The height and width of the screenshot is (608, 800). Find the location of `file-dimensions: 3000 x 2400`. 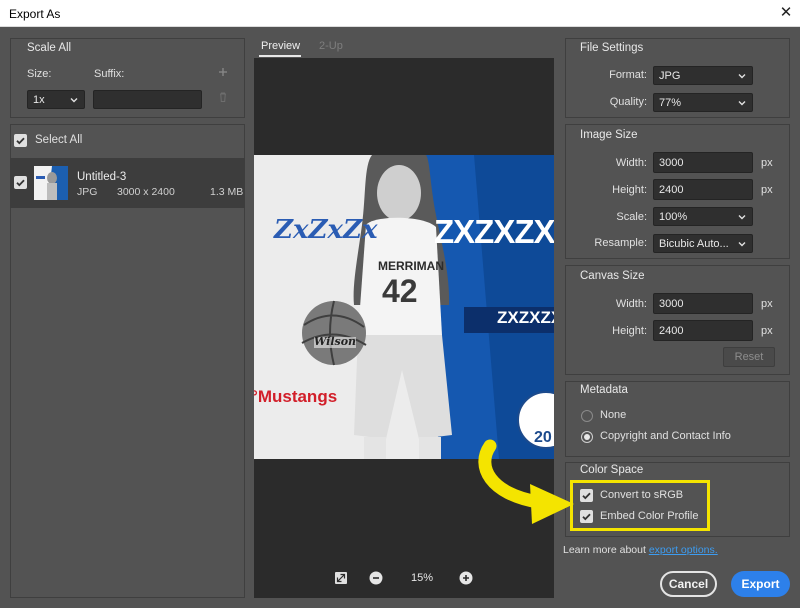

file-dimensions: 3000 x 2400 is located at coordinates (146, 192).